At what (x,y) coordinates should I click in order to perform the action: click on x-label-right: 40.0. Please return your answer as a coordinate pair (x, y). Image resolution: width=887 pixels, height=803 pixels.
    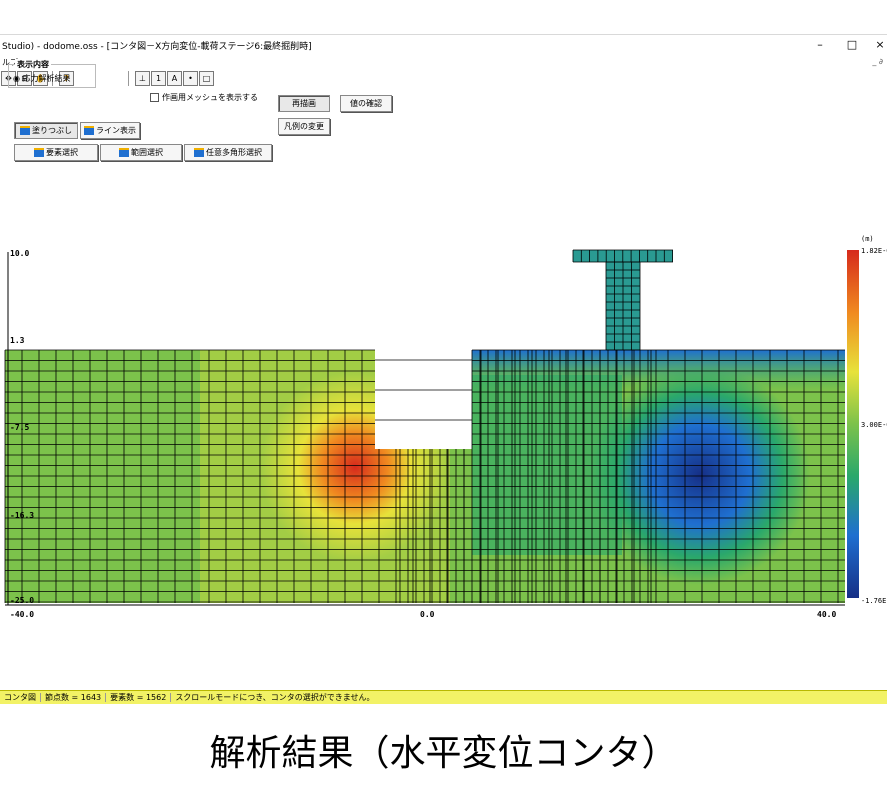
    Looking at the image, I should click on (826, 614).